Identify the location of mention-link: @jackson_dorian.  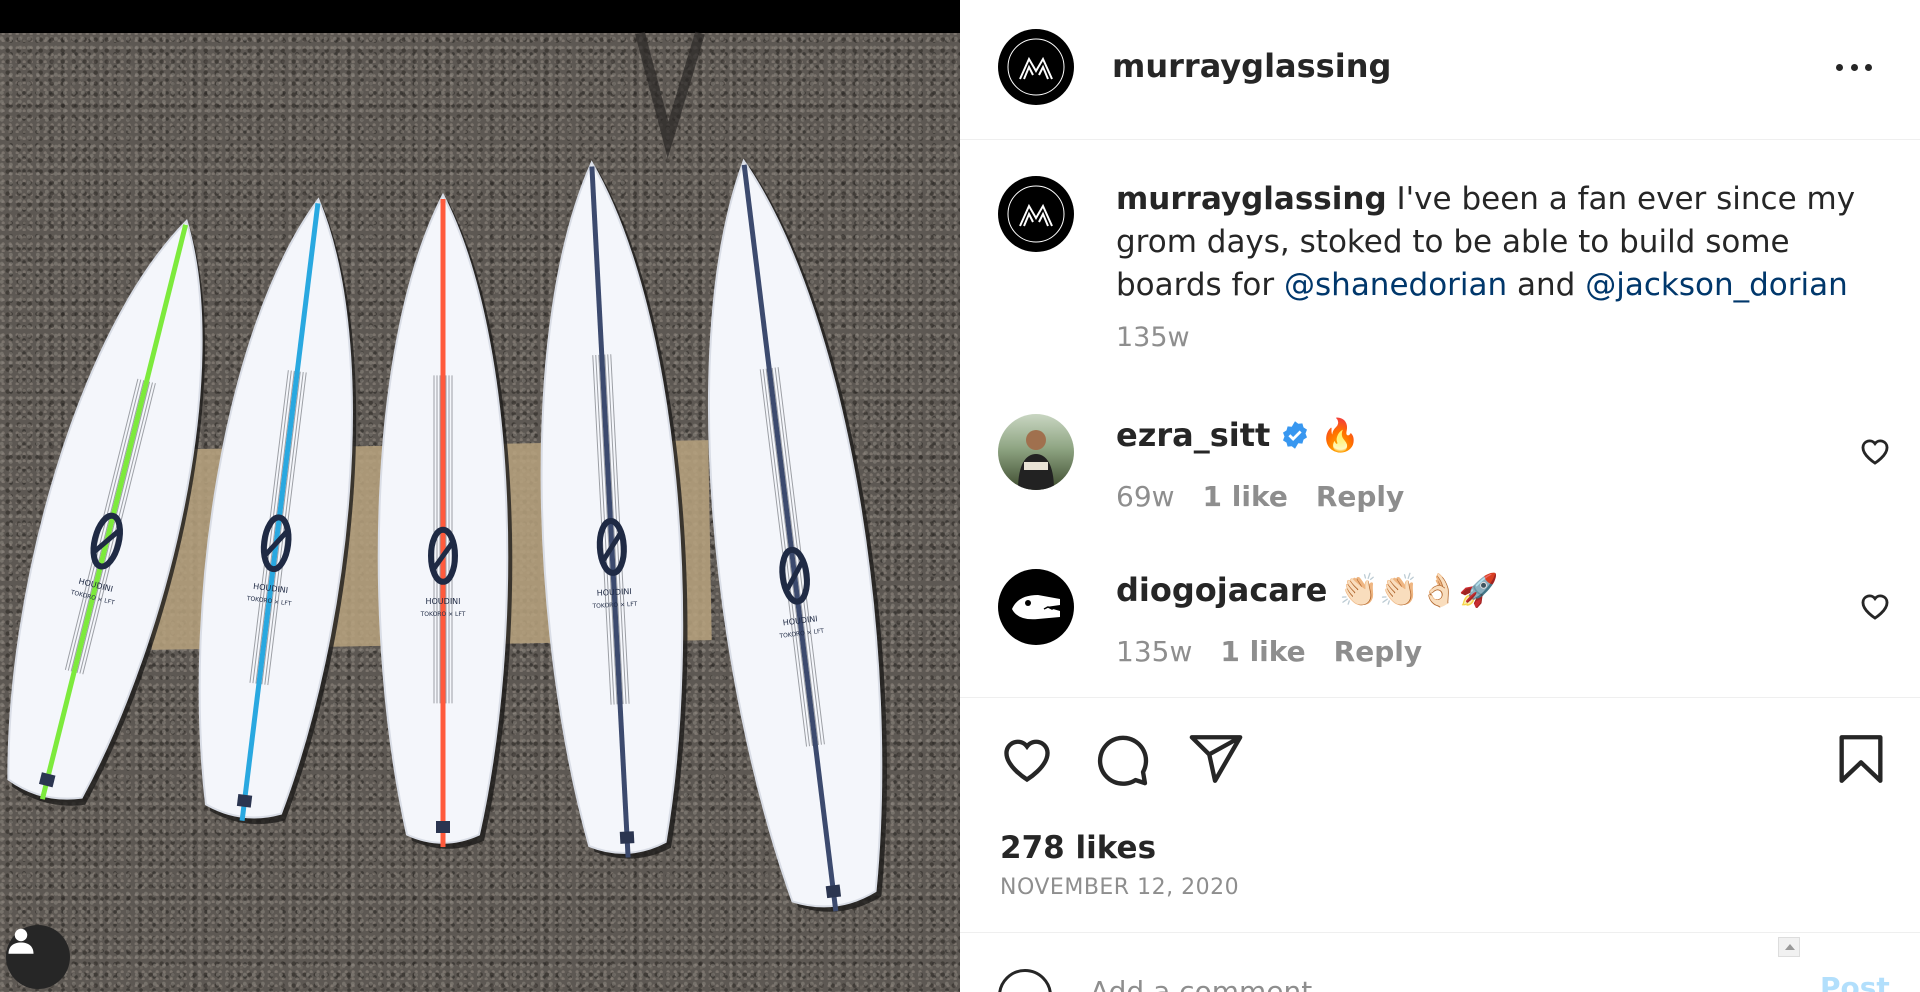
(1716, 285).